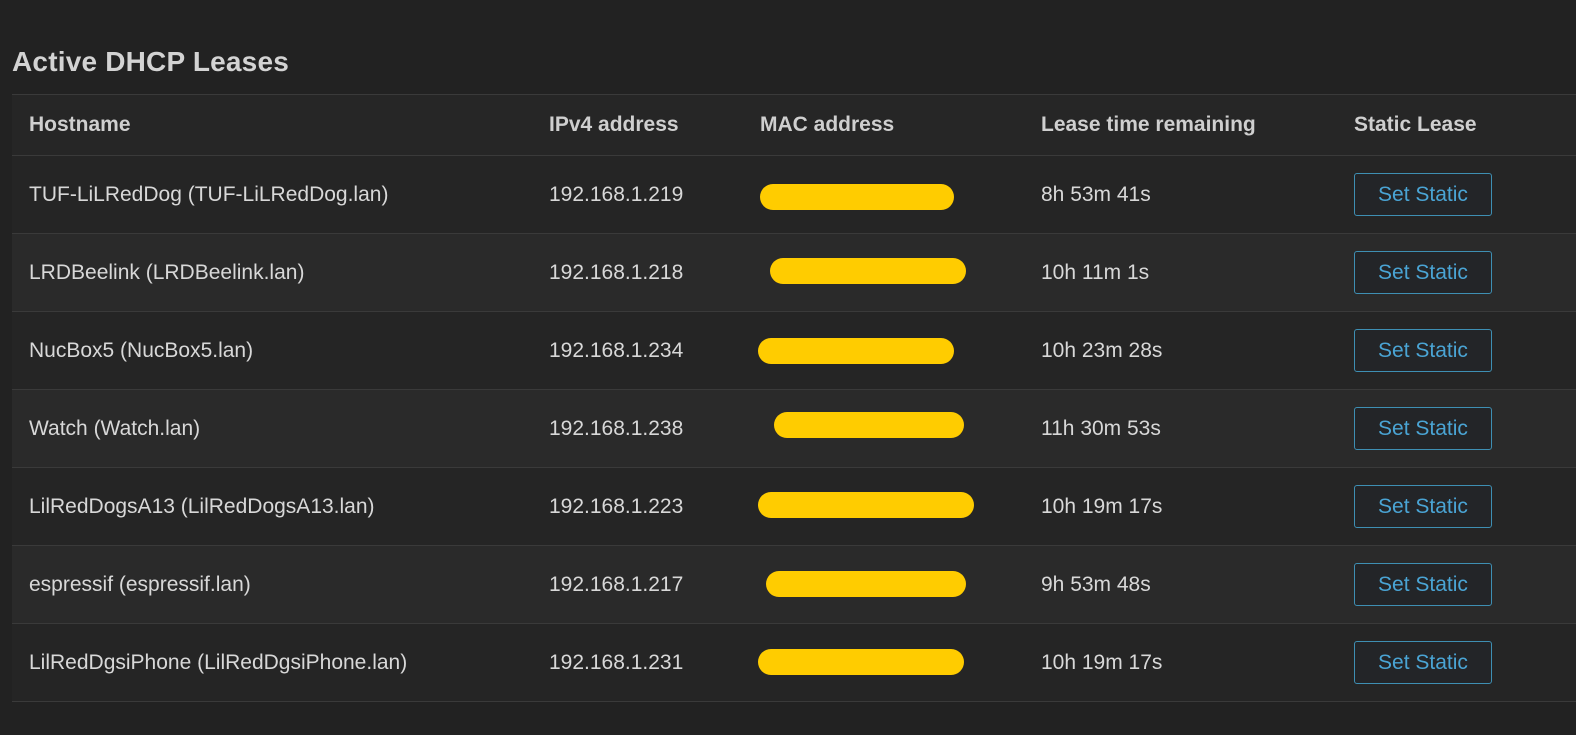 This screenshot has height=735, width=1576. What do you see at coordinates (209, 194) in the screenshot?
I see `hostname-cell: TUF-LiLRedDog (TUF-LiLRedDog.lan)` at bounding box center [209, 194].